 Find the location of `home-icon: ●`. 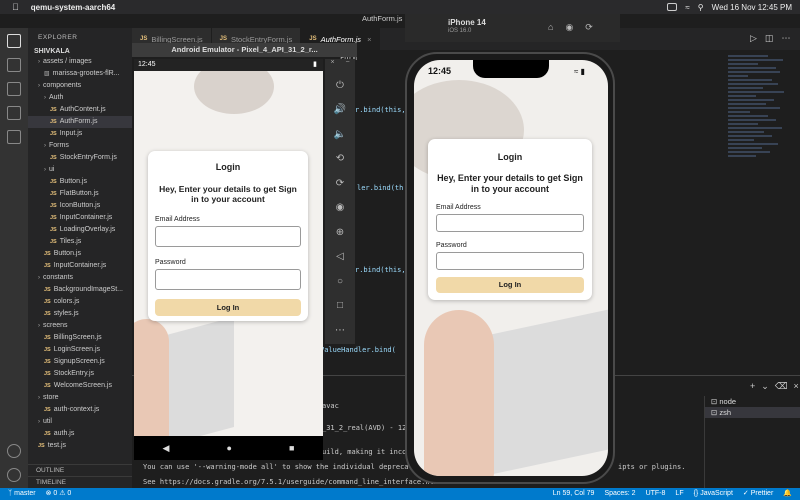

home-icon: ● is located at coordinates (229, 448).